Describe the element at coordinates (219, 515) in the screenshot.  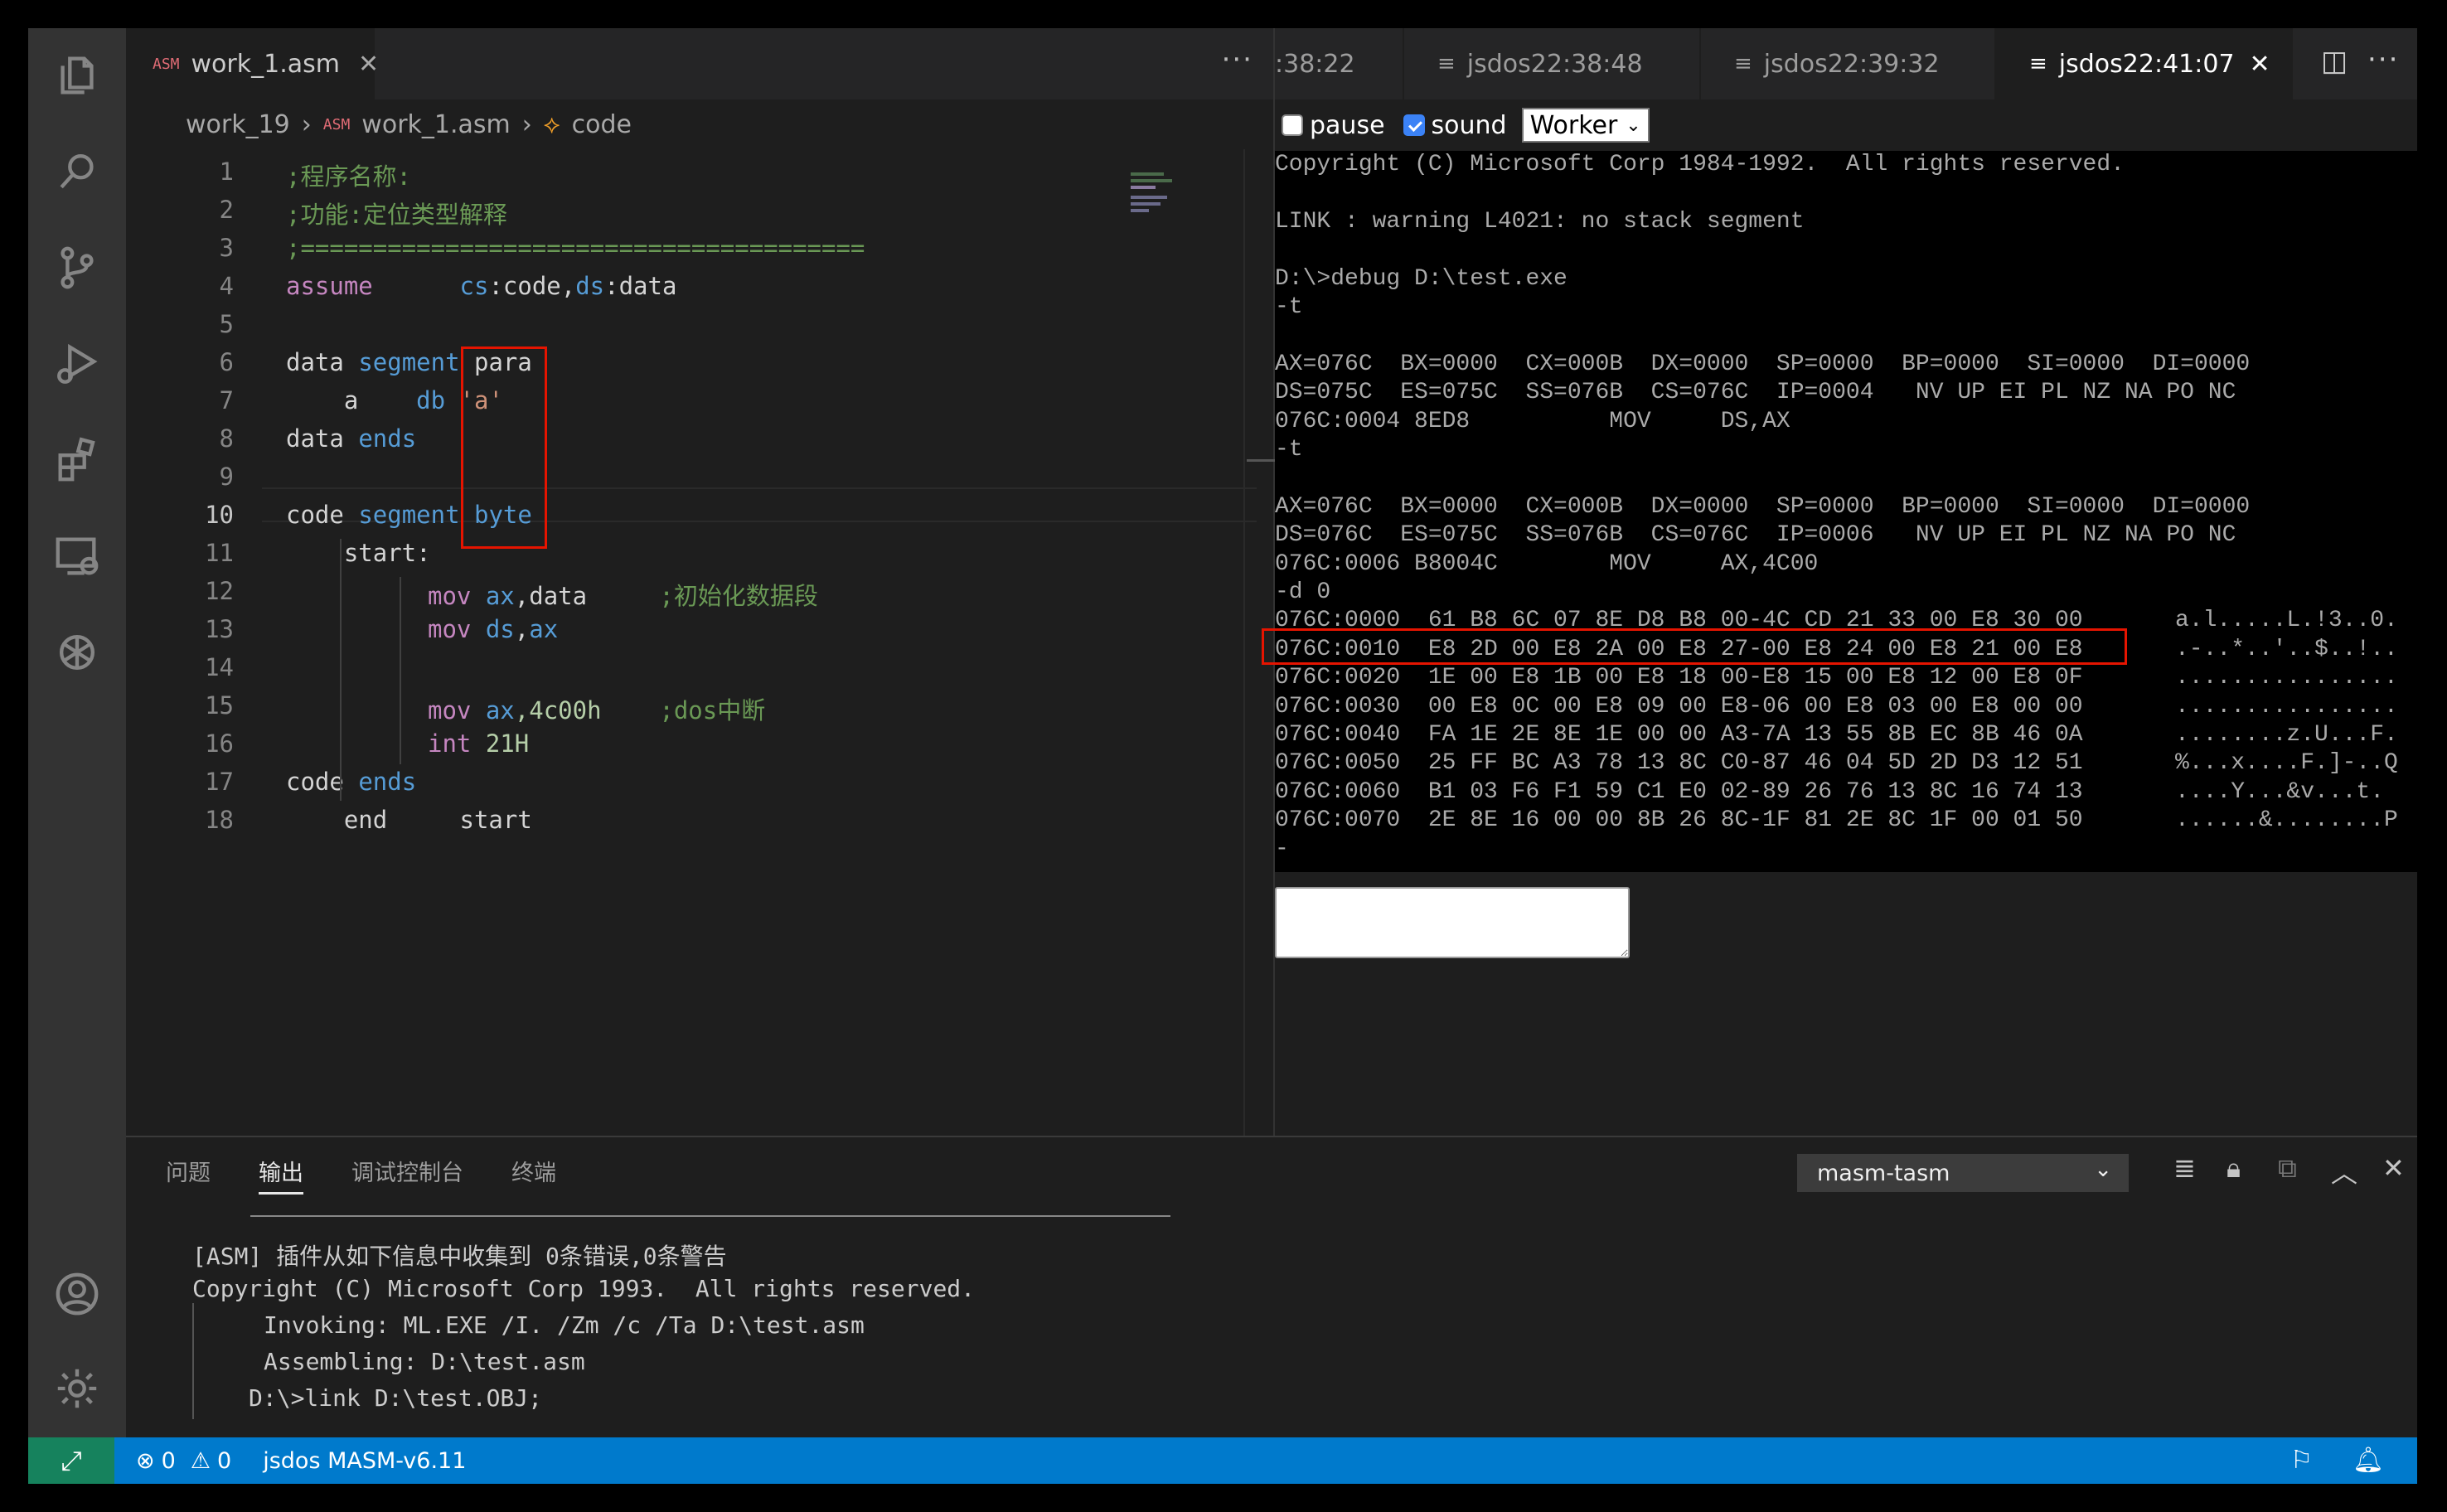
I see `line-number-current: 10` at that location.